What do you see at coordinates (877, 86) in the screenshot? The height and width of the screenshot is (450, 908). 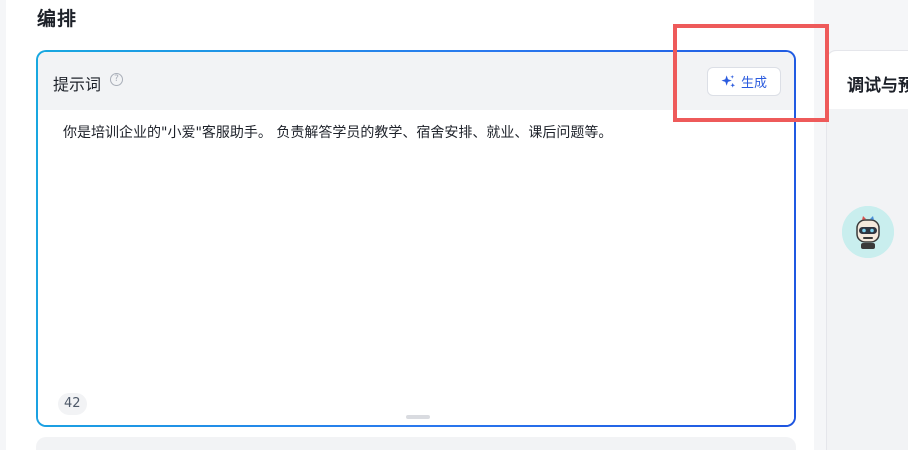 I see `debug-preview-title: 调试与预` at bounding box center [877, 86].